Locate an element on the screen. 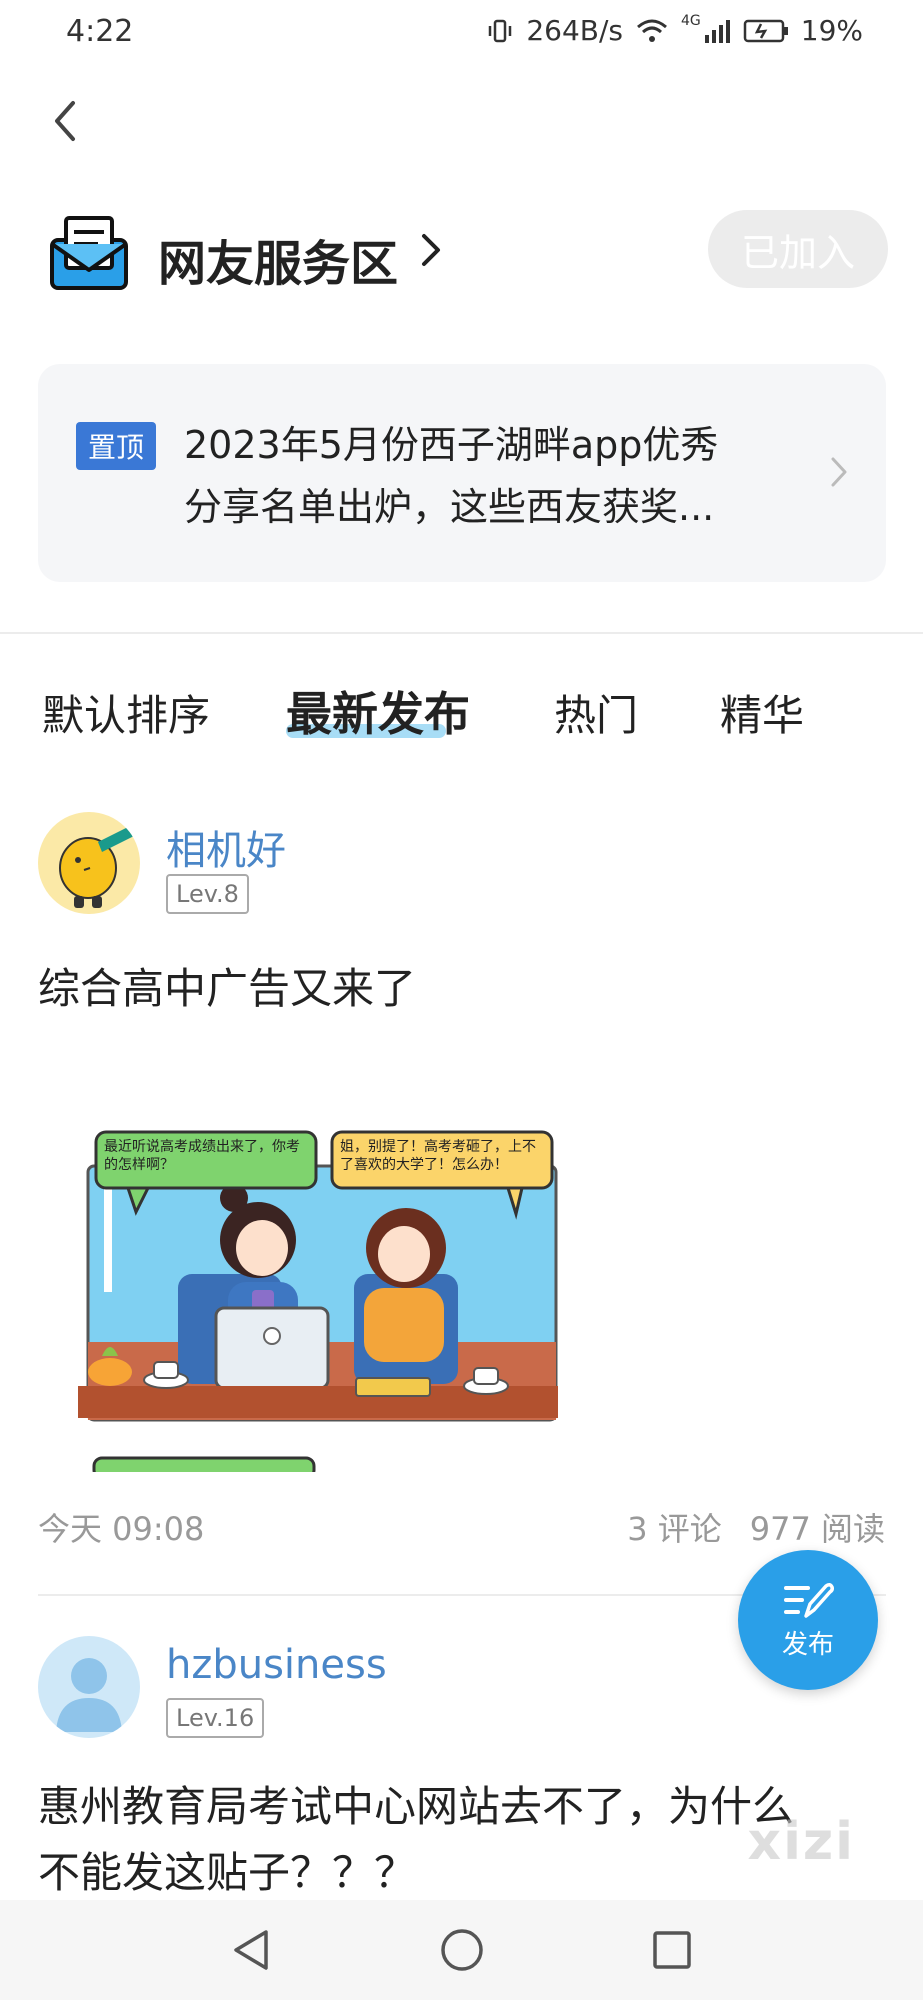 This screenshot has width=923, height=2000. sort-tabs: 默认排序 最新发布 热门 精华 is located at coordinates (462, 717).